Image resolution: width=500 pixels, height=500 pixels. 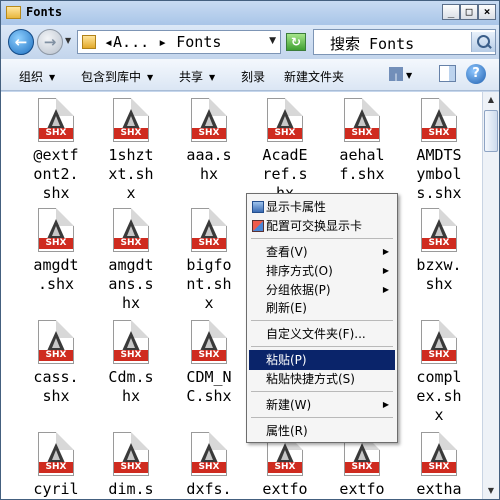 I want to click on file-item: SHX aaa.s hx, so click(x=209, y=141).